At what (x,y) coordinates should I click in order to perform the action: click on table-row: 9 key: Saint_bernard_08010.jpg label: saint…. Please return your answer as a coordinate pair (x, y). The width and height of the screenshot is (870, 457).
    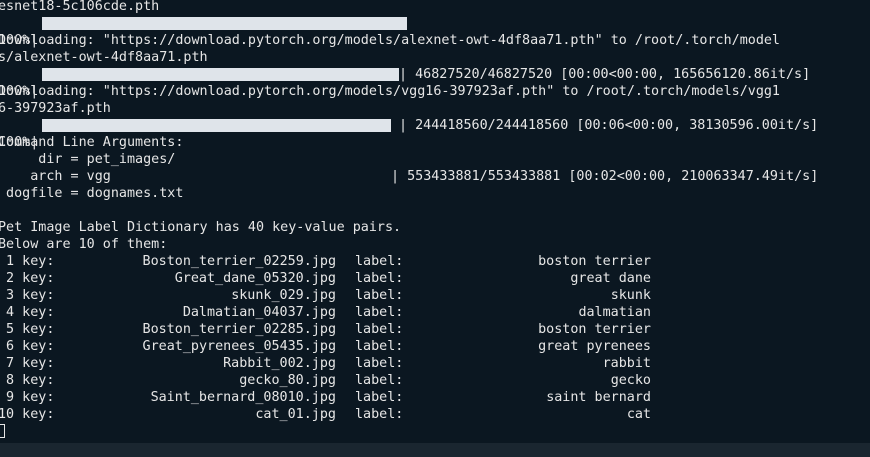
    Looking at the image, I should click on (434, 397).